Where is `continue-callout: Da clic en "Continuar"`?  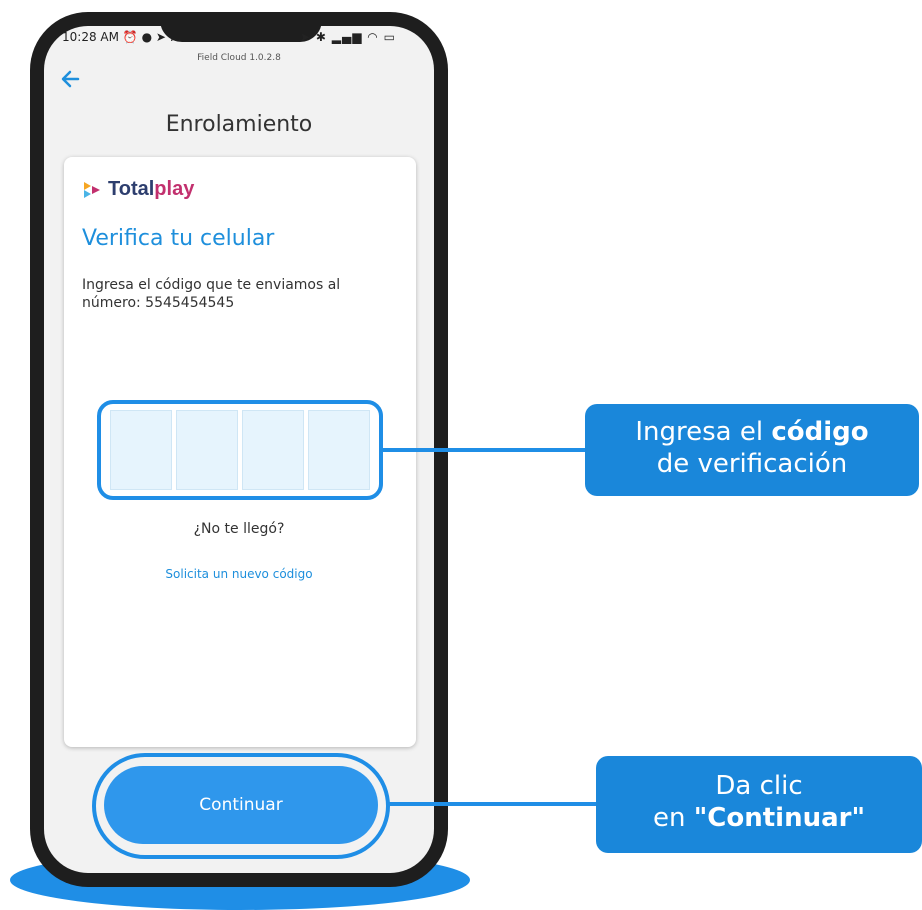
continue-callout: Da clic en "Continuar" is located at coordinates (759, 804).